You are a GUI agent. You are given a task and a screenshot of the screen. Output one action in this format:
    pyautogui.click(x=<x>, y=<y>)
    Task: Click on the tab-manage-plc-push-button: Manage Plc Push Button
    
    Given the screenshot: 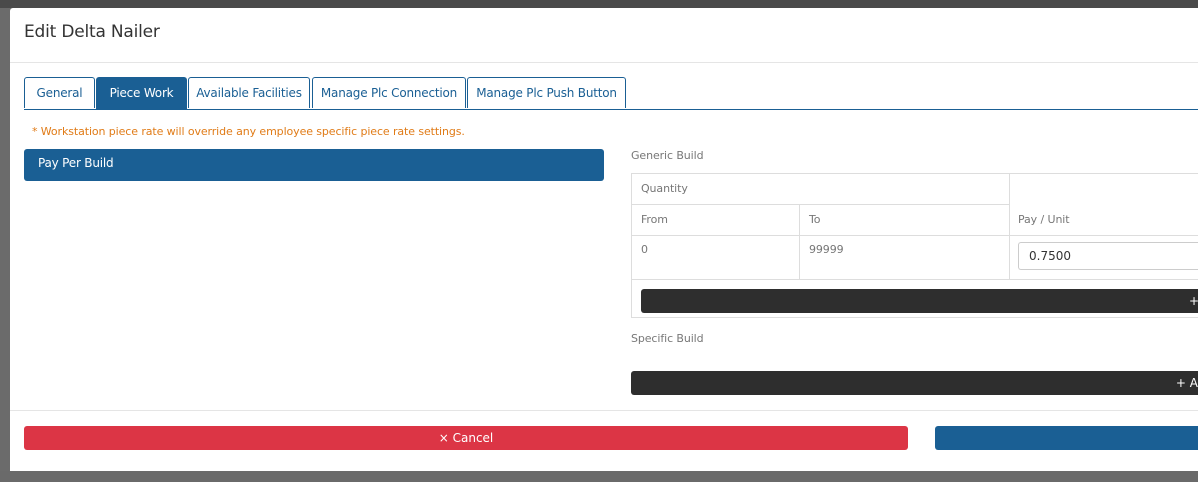 What is the action you would take?
    pyautogui.click(x=546, y=92)
    